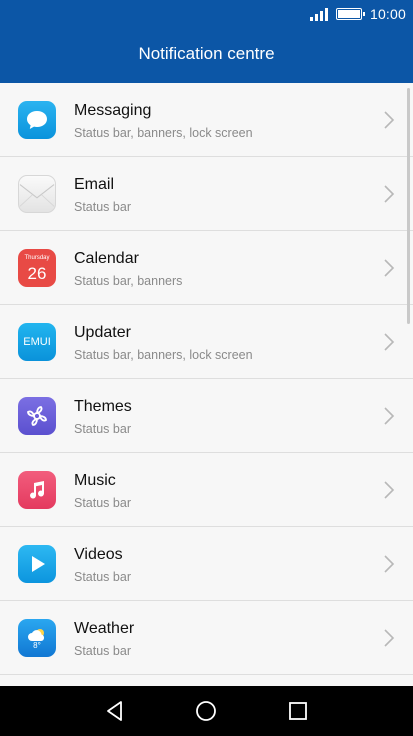  Describe the element at coordinates (387, 14) in the screenshot. I see `clock: 10:00` at that location.